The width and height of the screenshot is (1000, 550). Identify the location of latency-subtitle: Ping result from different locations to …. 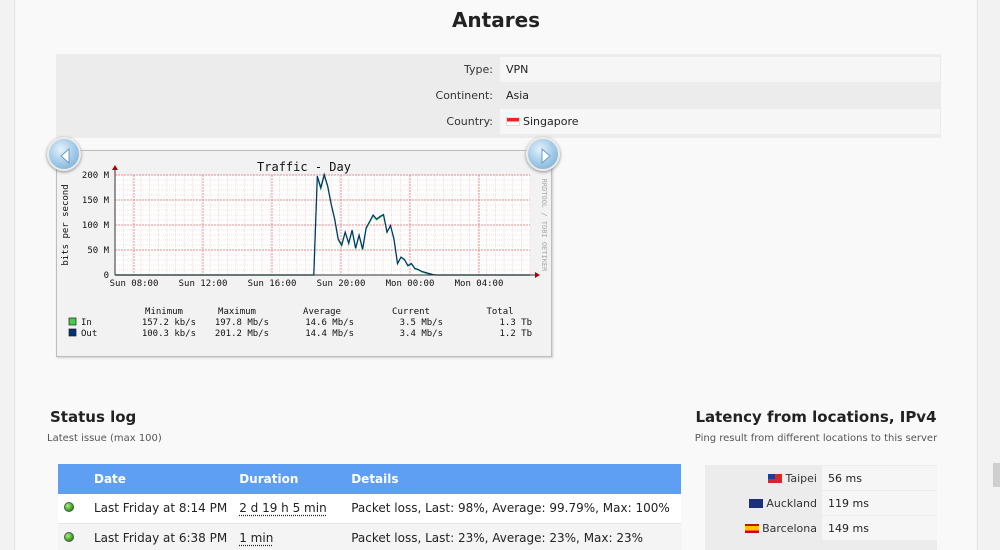
(816, 438).